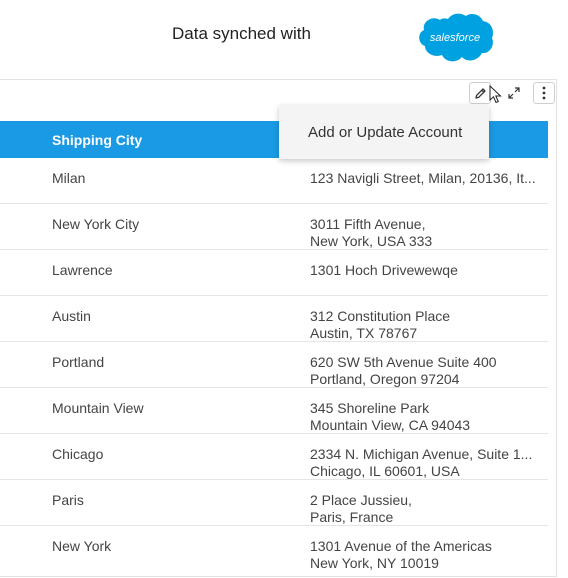 This screenshot has height=578, width=568. Describe the element at coordinates (384, 270) in the screenshot. I see `address-line-1: 1301 Hoch Drivewewqe` at that location.